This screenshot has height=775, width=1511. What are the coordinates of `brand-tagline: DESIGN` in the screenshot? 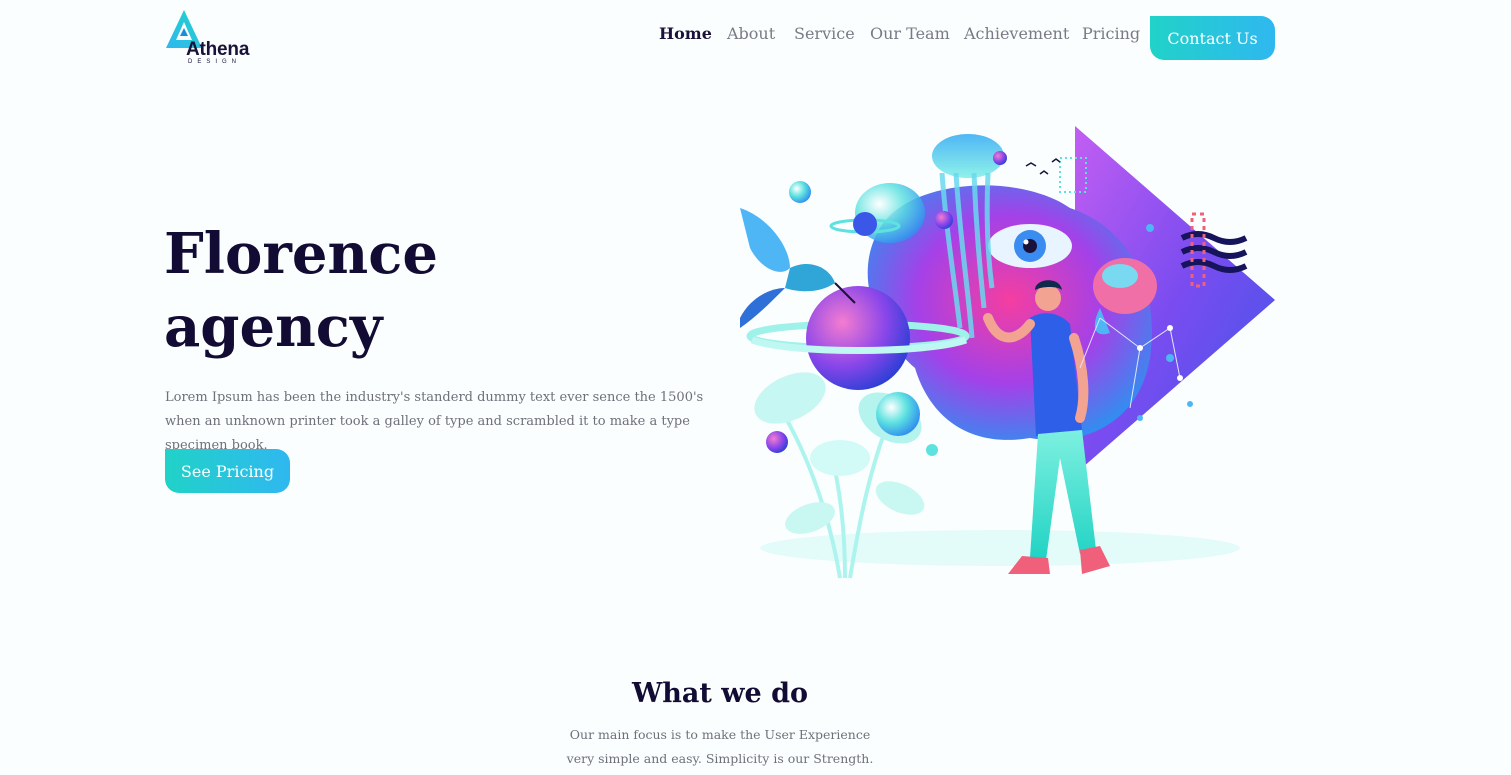 It's located at (215, 62).